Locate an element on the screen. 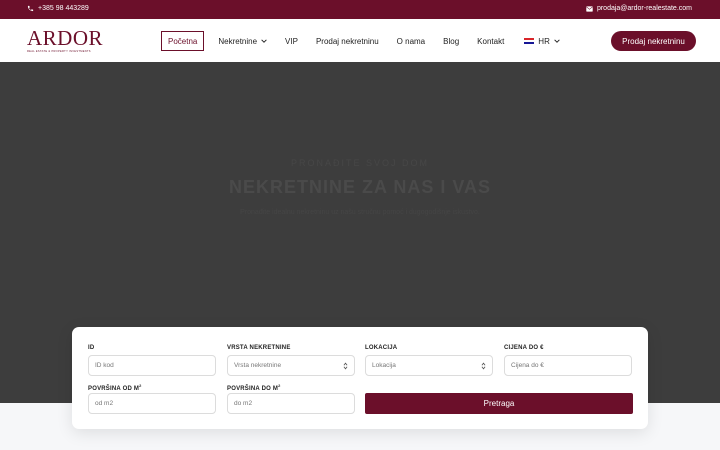  logo-wordmark: ARDOR is located at coordinates (65, 38).